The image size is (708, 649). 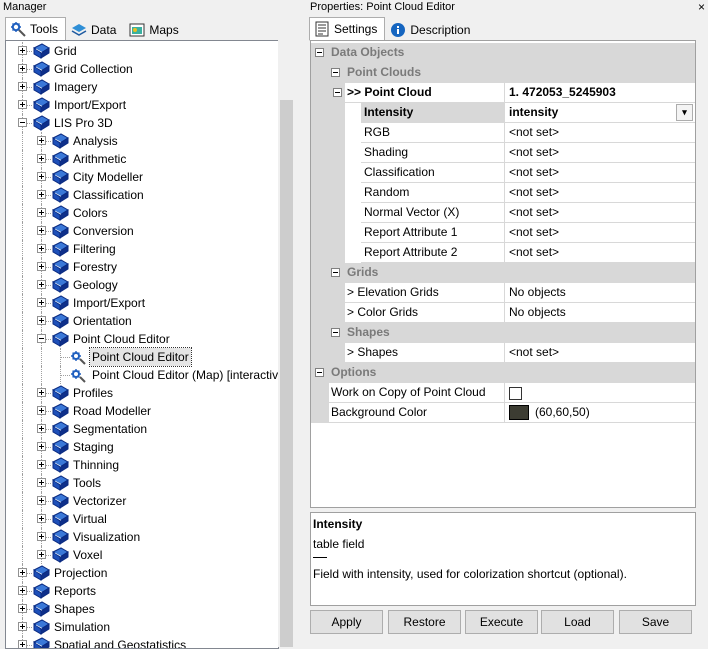 What do you see at coordinates (503, 273) in the screenshot?
I see `property-category: Grids` at bounding box center [503, 273].